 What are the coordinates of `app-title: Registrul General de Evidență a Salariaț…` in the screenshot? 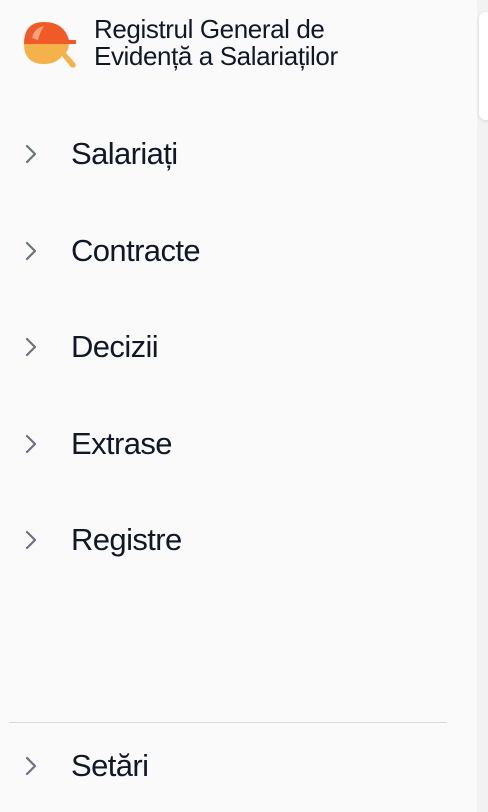 It's located at (216, 42).